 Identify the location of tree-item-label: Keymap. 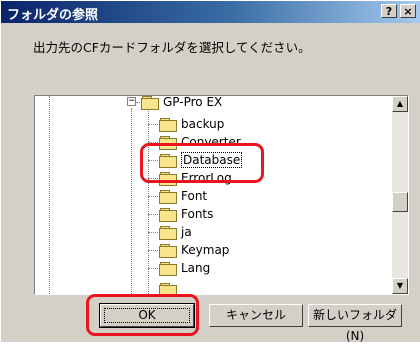
(205, 250).